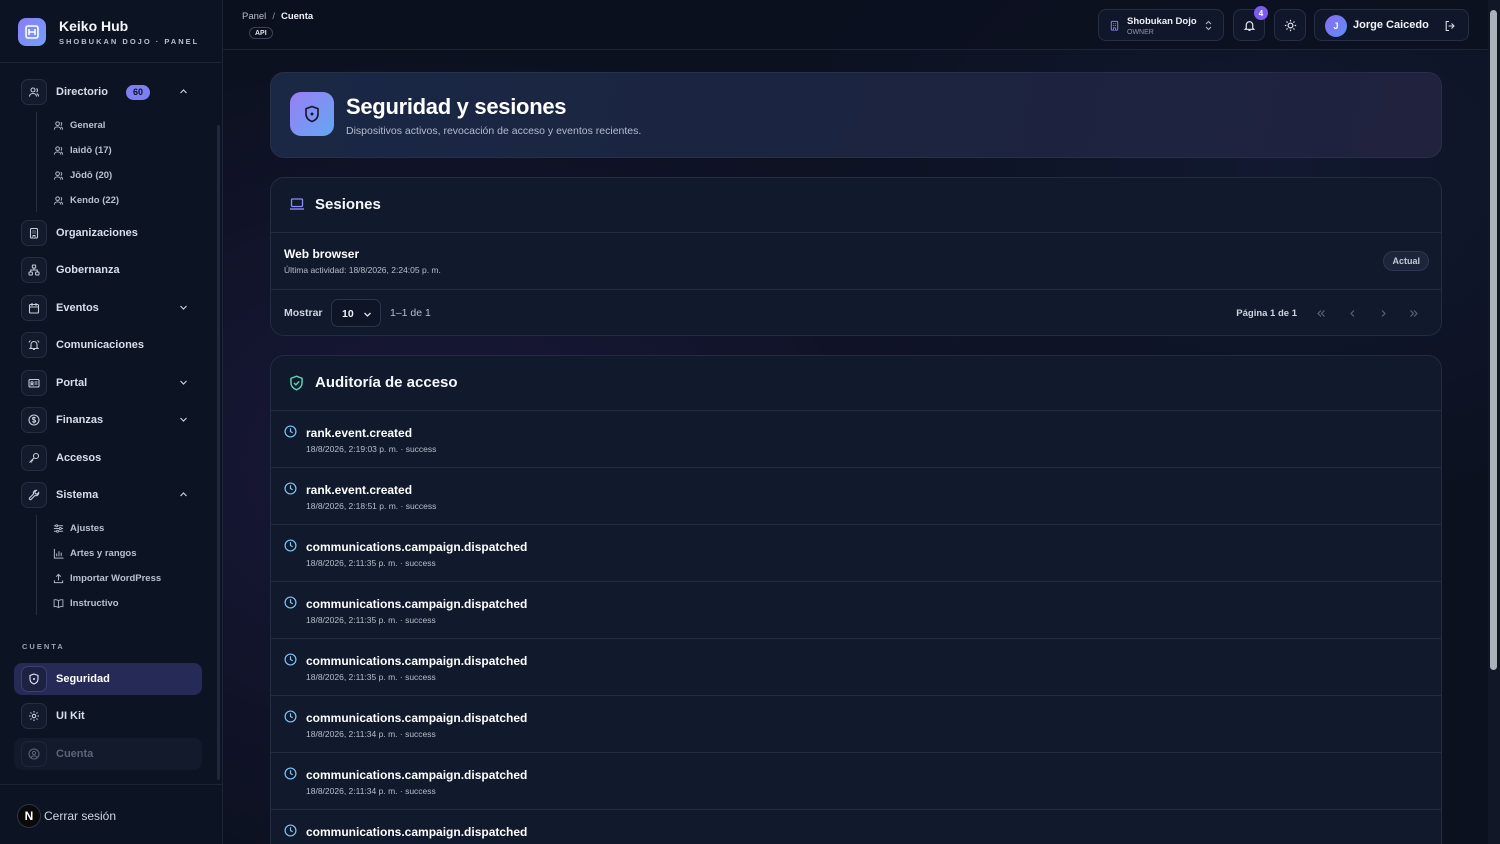  I want to click on first-page-button, so click(1321, 313).